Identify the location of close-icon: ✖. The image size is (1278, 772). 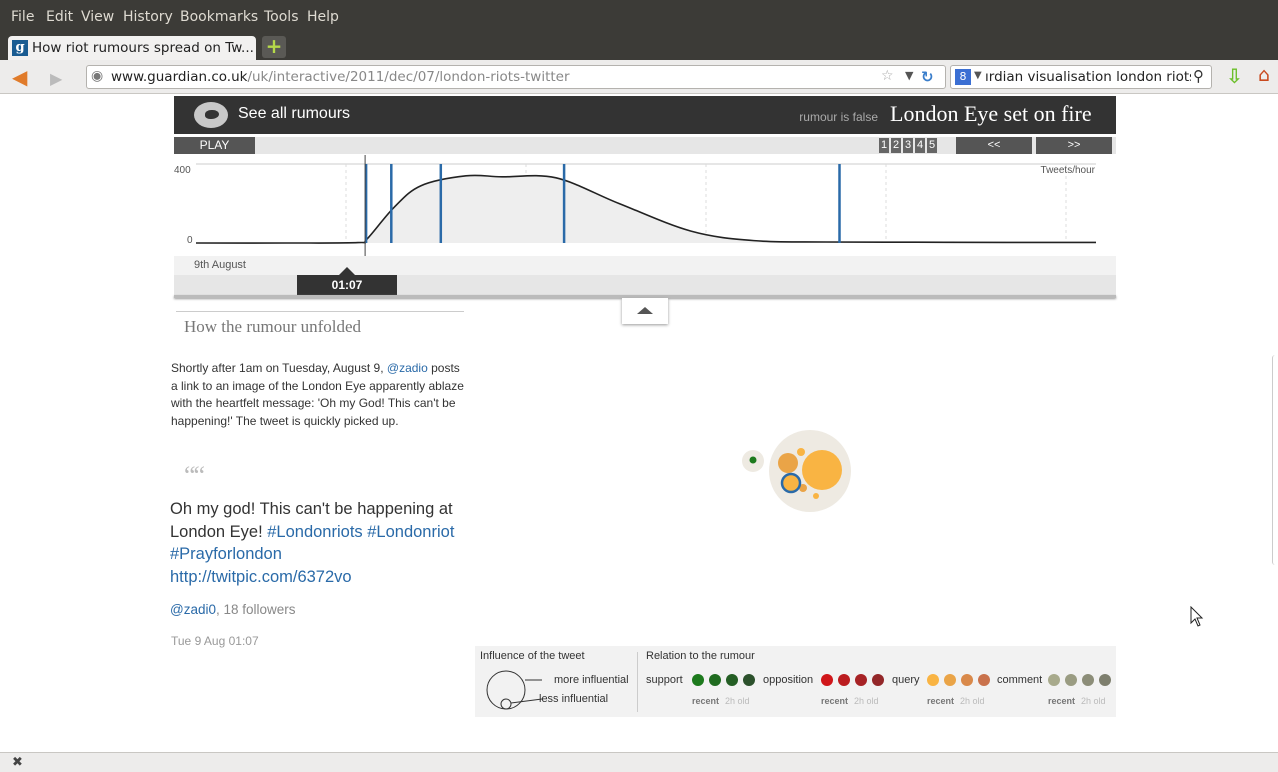
(17, 762).